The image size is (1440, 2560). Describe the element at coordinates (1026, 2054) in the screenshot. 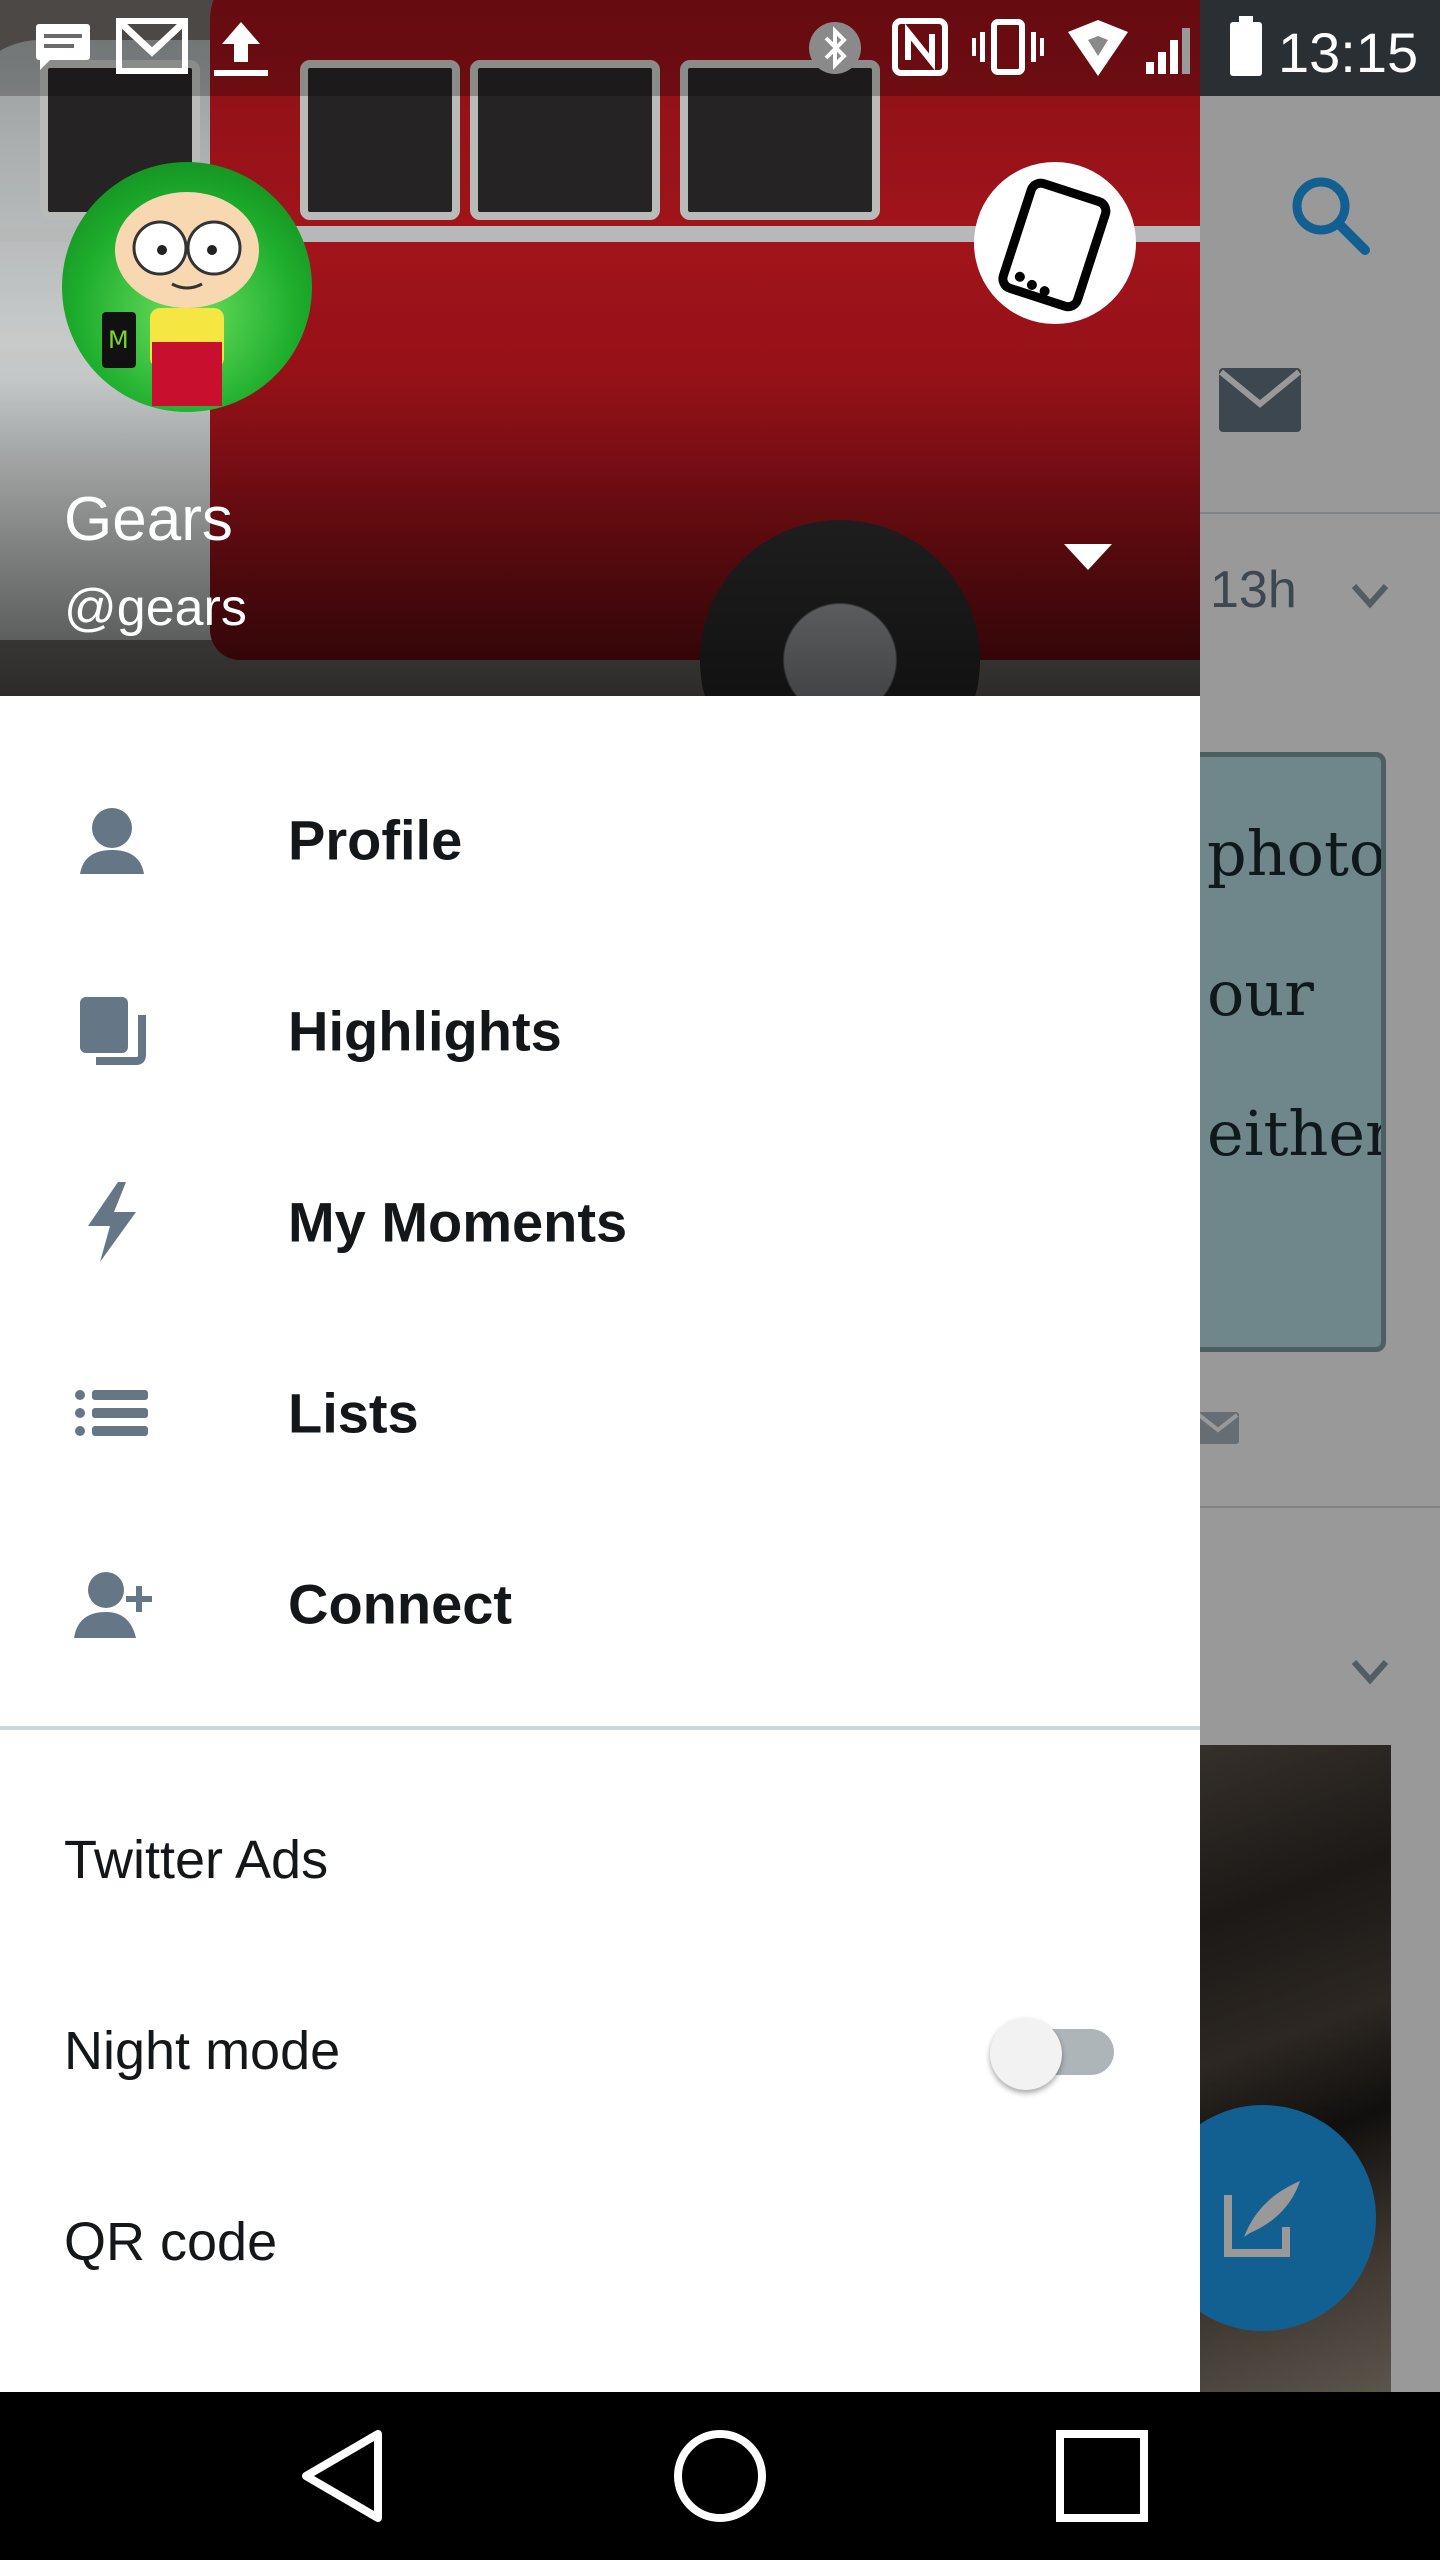

I see `toggle-thumb` at that location.